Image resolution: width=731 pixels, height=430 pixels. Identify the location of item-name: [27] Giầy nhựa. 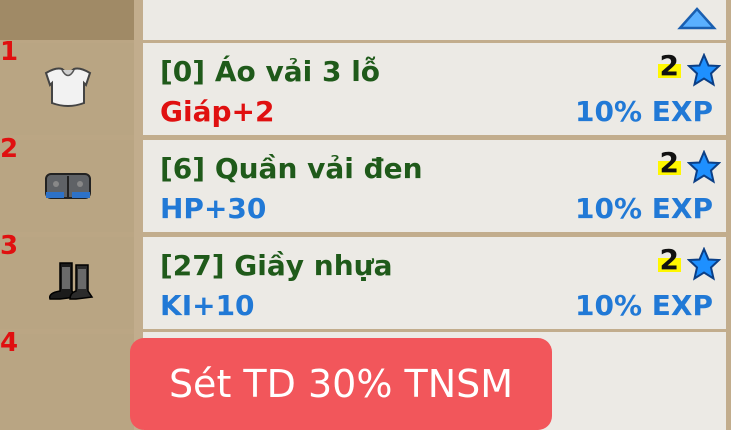
(276, 265).